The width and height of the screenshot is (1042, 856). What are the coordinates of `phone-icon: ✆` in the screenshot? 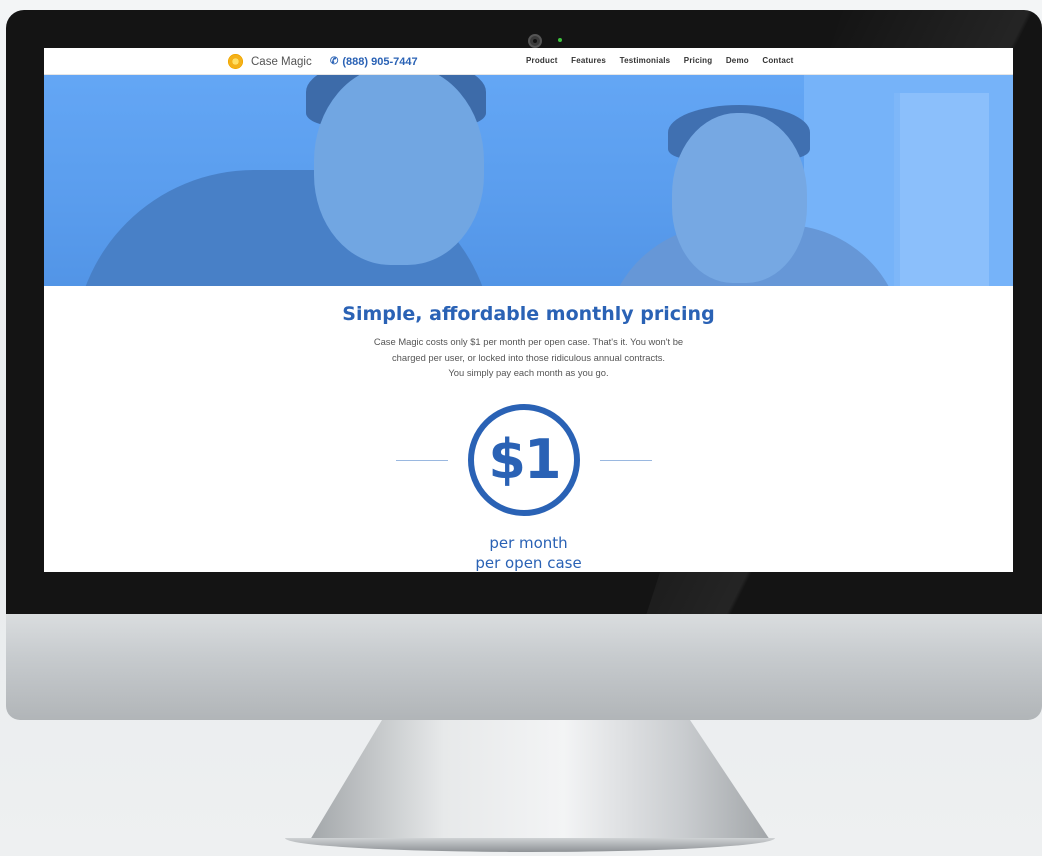 It's located at (334, 61).